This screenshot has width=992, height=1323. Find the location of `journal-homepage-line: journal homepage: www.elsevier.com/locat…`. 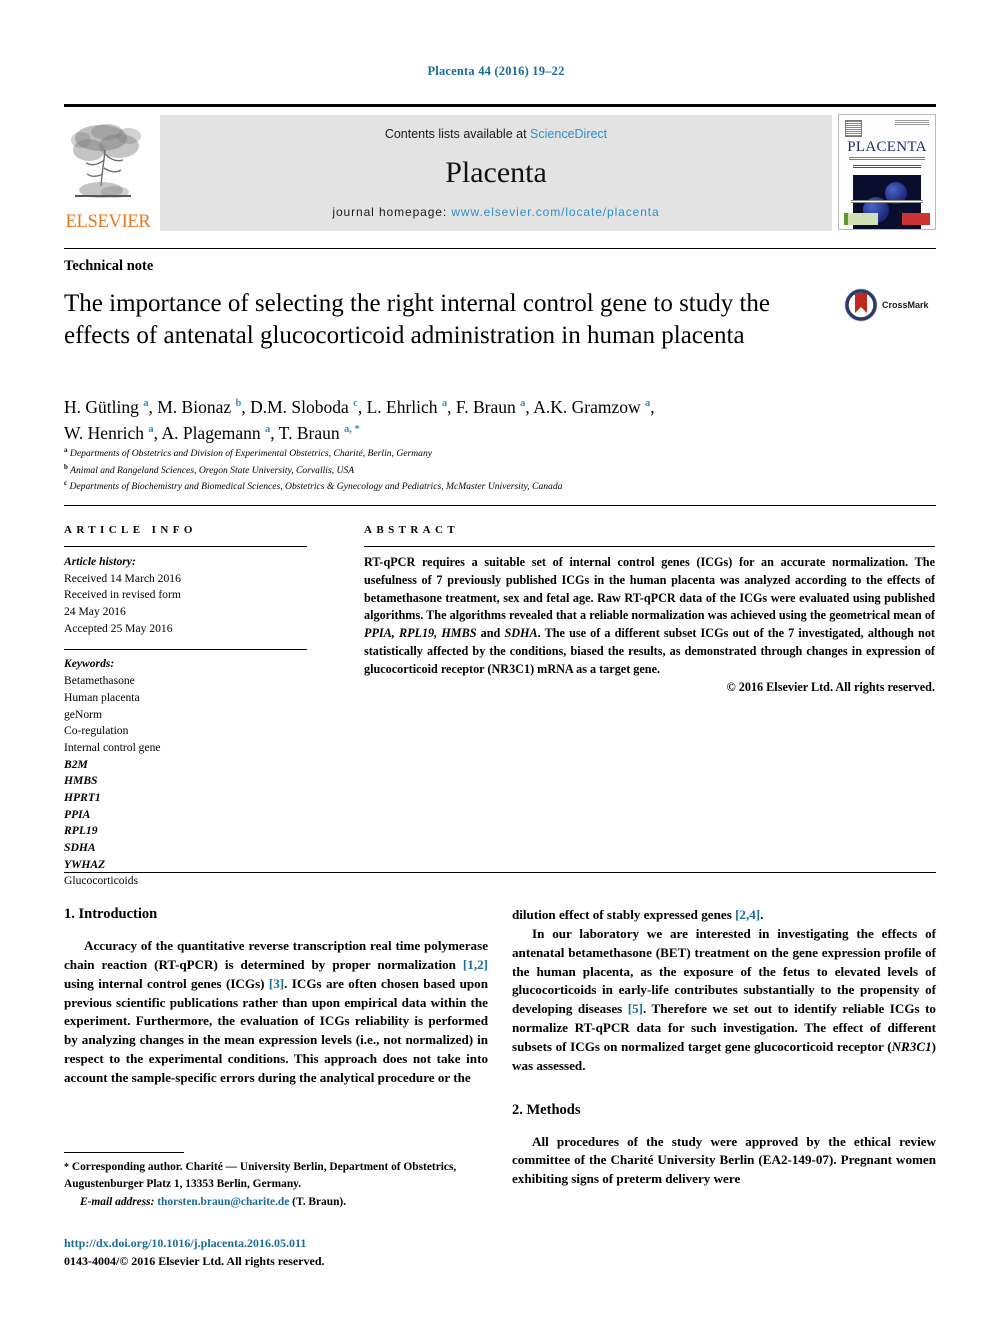

journal-homepage-line: journal homepage: www.elsevier.com/locat… is located at coordinates (495, 212).